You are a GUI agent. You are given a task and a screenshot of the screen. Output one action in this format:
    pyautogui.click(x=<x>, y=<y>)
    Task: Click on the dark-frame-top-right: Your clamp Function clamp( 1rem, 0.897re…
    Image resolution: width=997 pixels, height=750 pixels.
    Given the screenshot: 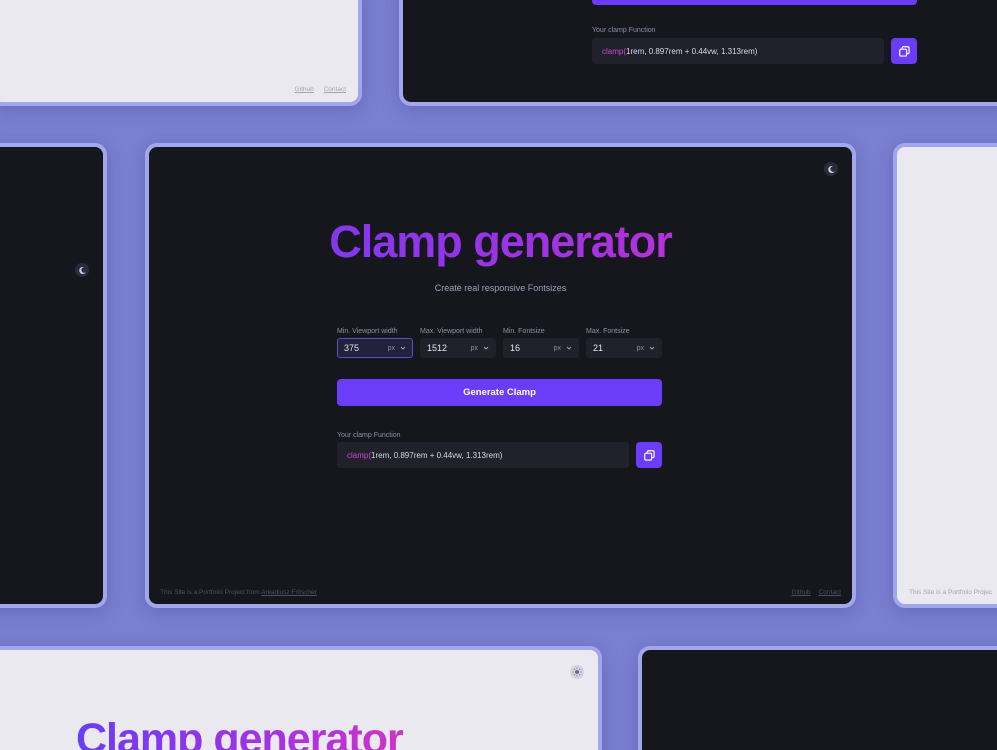 What is the action you would take?
    pyautogui.click(x=698, y=53)
    